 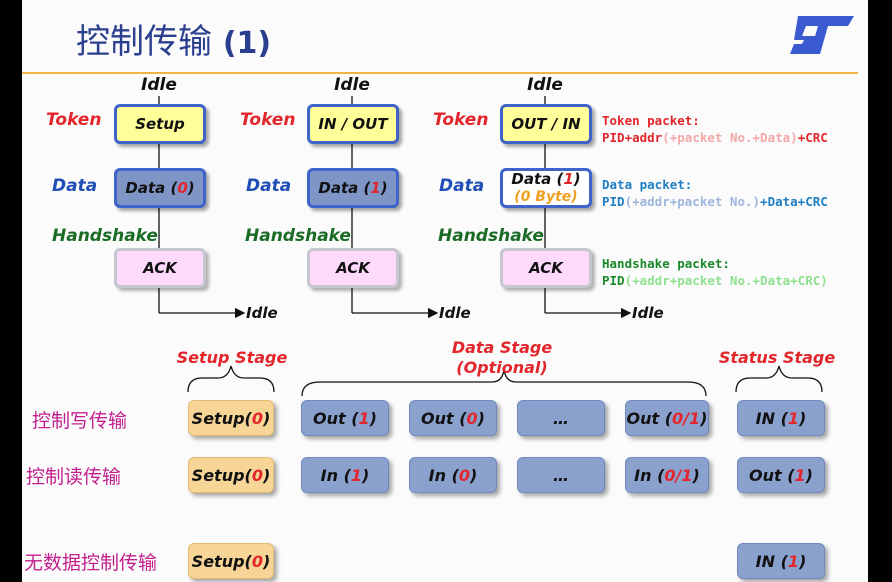 I want to click on idle-top-col2: Idle, so click(x=352, y=85).